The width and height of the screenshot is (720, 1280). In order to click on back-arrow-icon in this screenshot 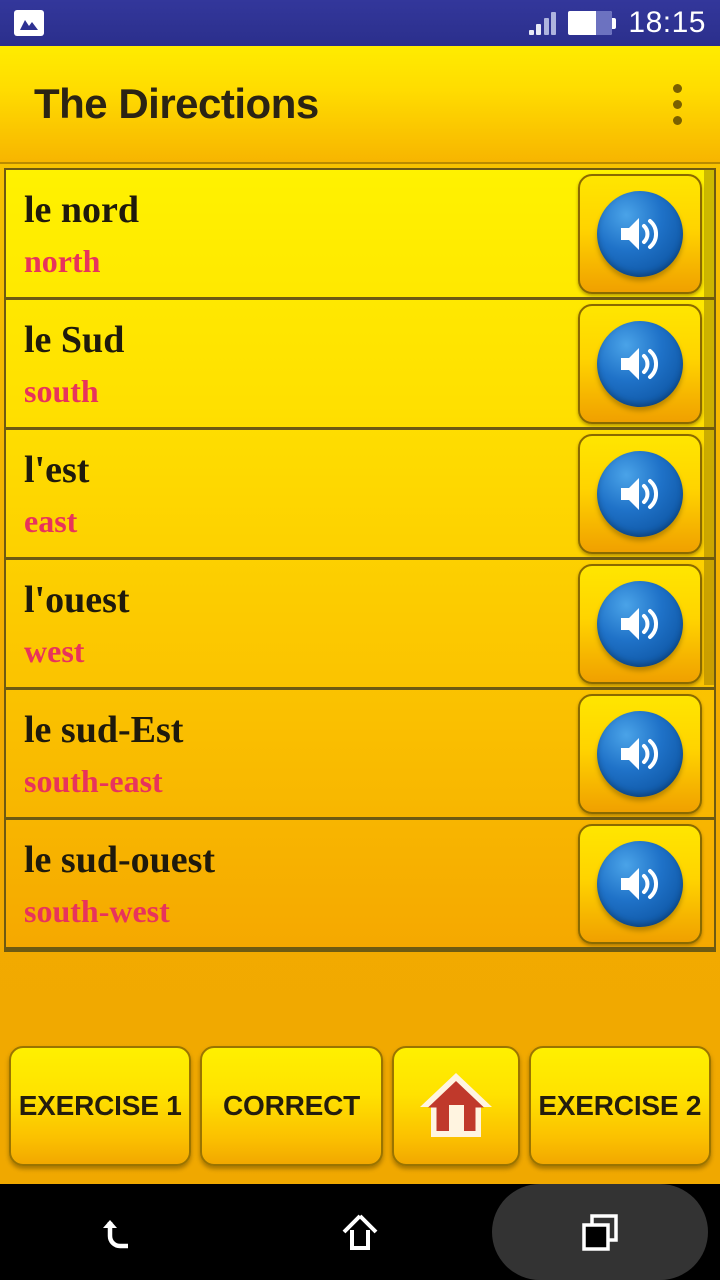, I will do `click(120, 1232)`.